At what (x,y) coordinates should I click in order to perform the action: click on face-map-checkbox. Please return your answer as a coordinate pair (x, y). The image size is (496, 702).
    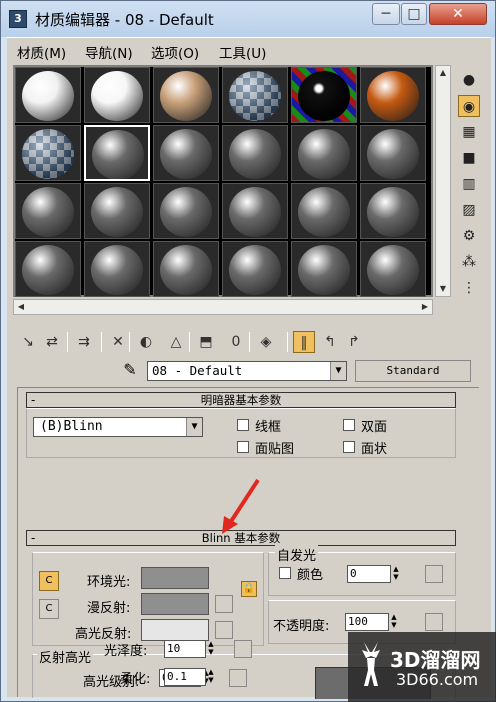
    Looking at the image, I should click on (243, 447).